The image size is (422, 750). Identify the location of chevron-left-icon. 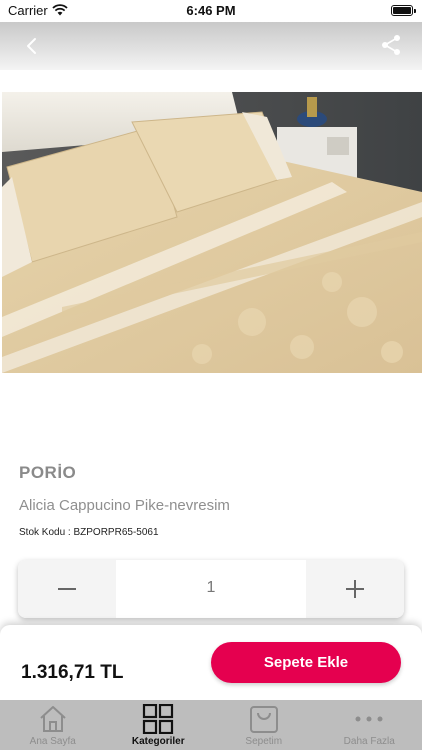
(31, 46).